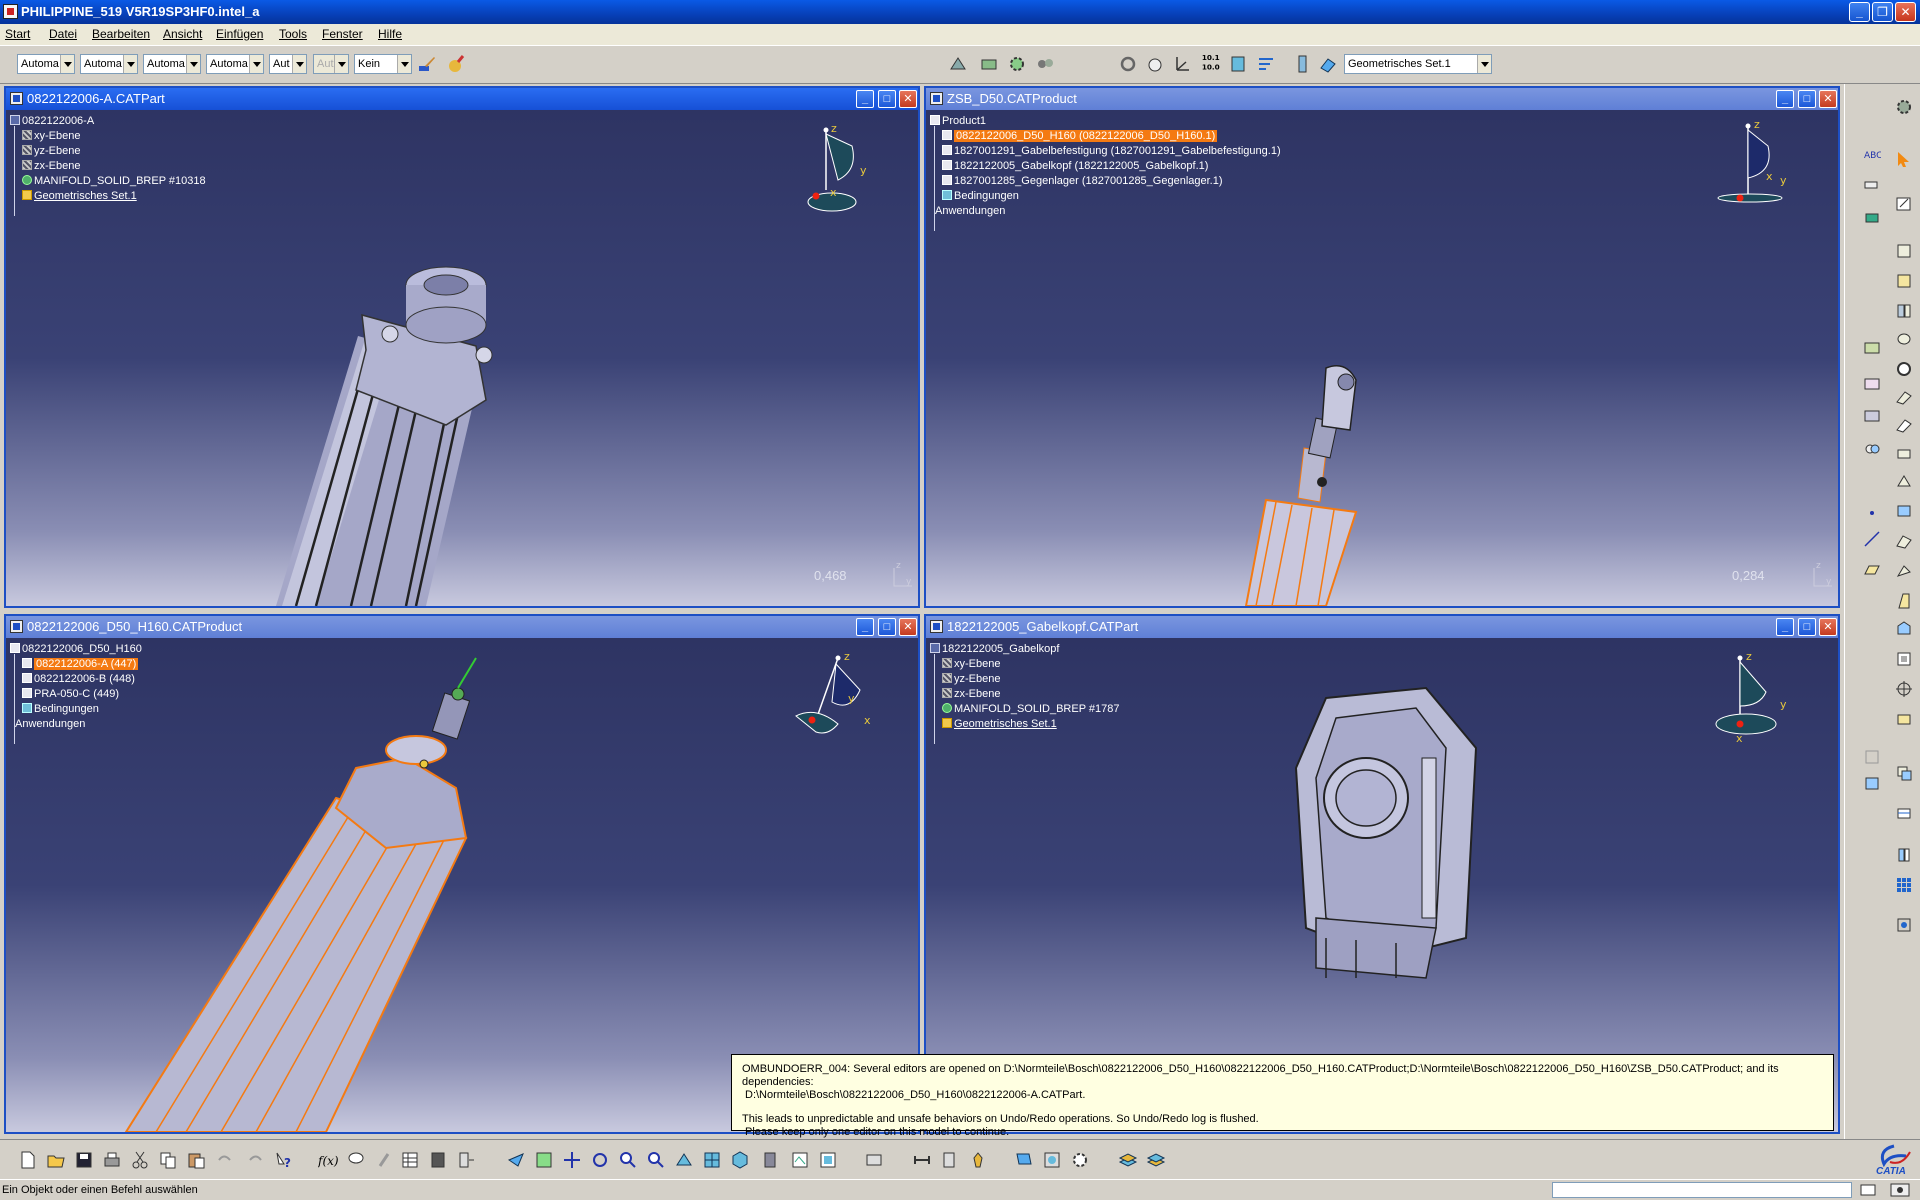  What do you see at coordinates (1904, 397) in the screenshot?
I see `rib-icon` at bounding box center [1904, 397].